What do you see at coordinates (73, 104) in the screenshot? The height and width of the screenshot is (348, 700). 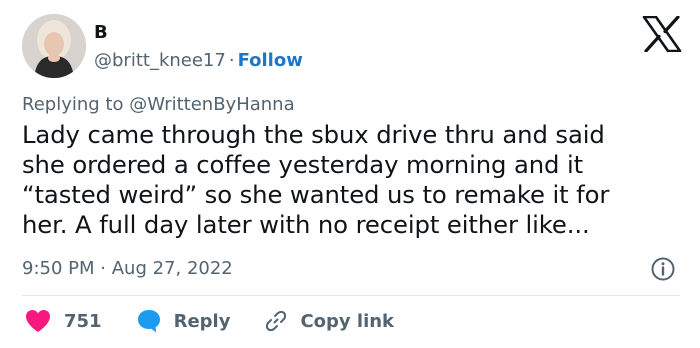 I see `replying-to-prefix: Replying to` at bounding box center [73, 104].